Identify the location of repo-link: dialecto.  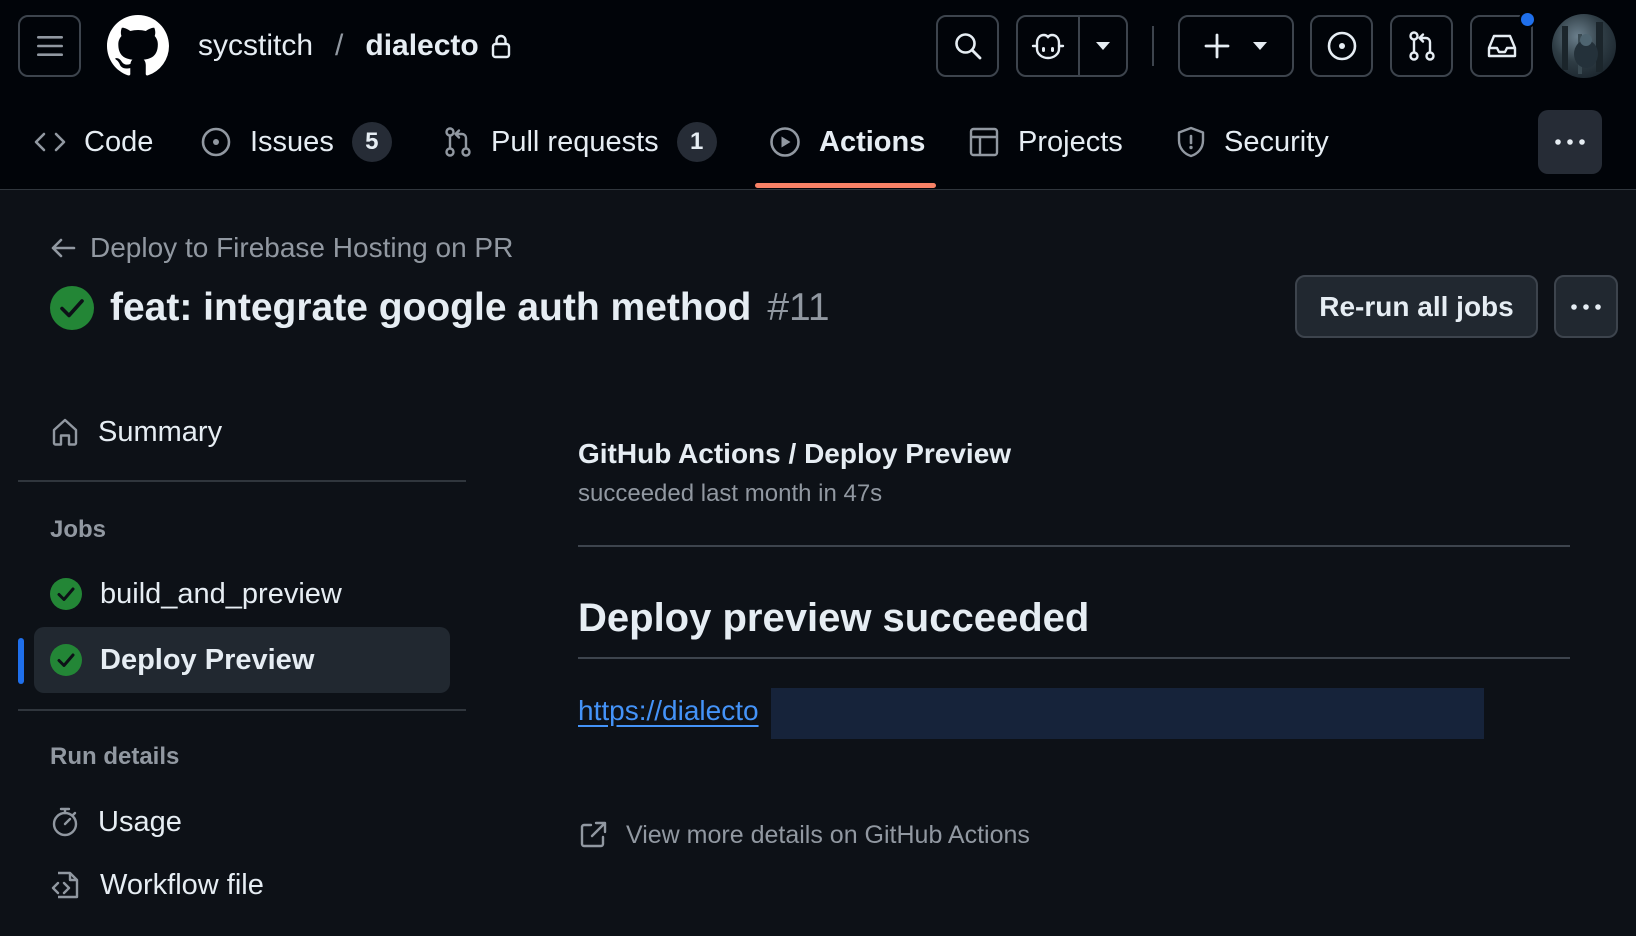
(437, 46).